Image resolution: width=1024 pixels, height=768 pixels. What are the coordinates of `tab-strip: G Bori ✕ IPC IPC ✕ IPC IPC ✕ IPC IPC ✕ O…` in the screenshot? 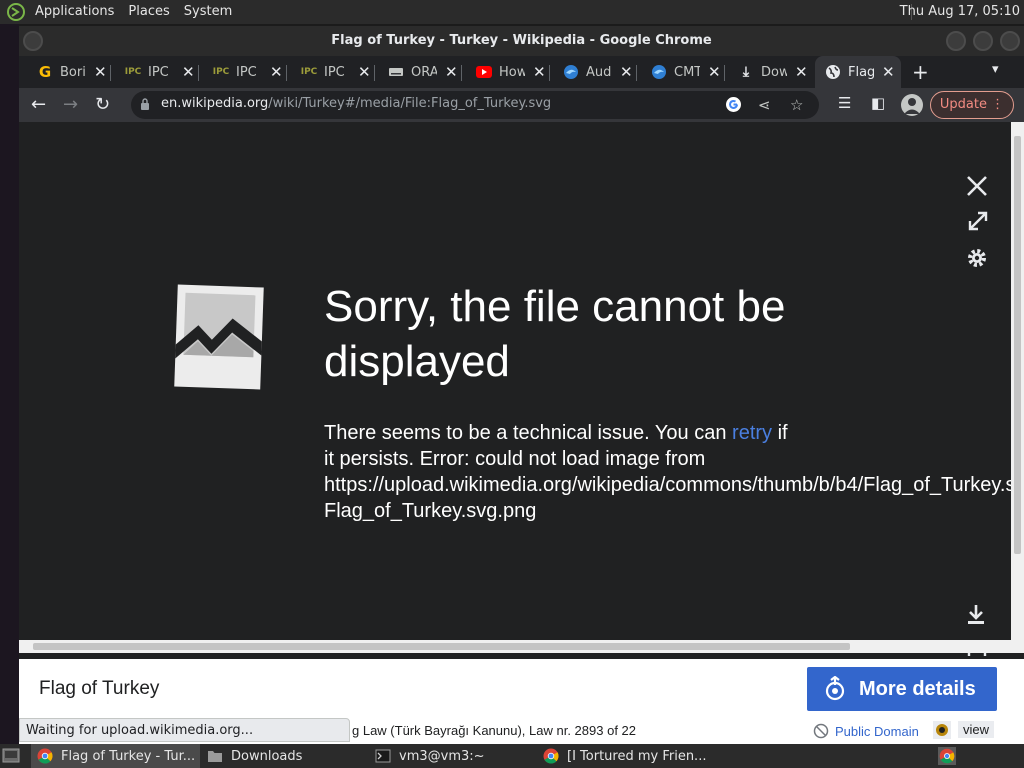 It's located at (521, 72).